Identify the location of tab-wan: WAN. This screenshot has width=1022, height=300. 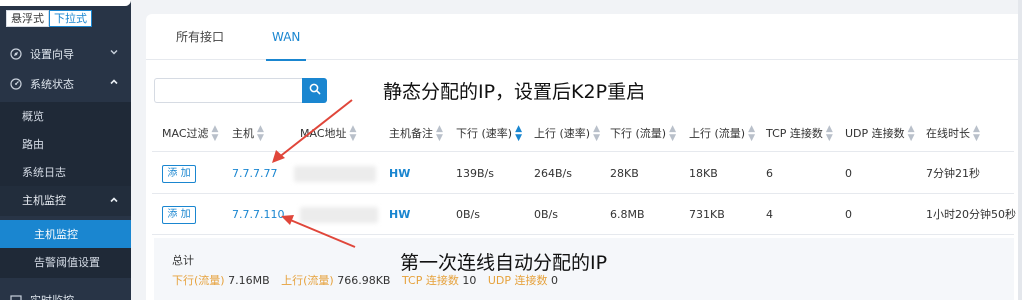
(286, 37).